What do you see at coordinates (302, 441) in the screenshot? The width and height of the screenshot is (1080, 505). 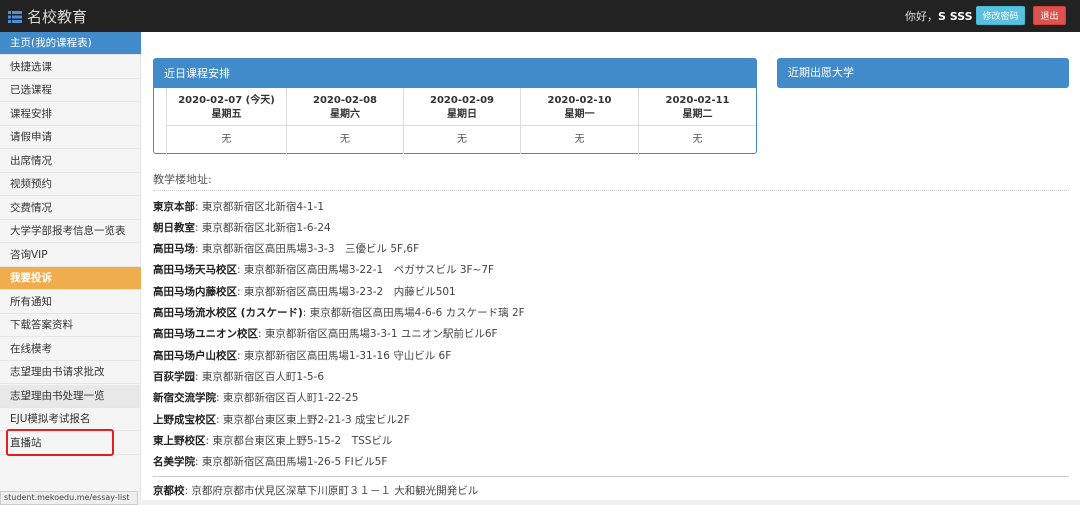 I see `campus-address: 東京都台東区東上野5-15-2 TSSビル` at bounding box center [302, 441].